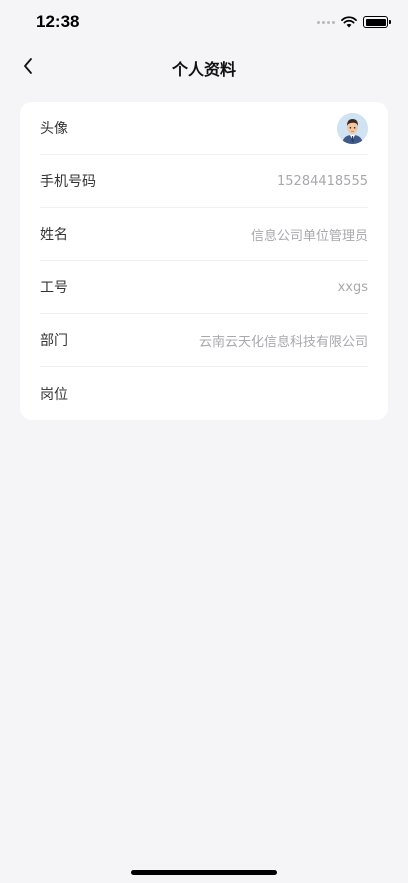  What do you see at coordinates (54, 129) in the screenshot?
I see `row-label: 头像` at bounding box center [54, 129].